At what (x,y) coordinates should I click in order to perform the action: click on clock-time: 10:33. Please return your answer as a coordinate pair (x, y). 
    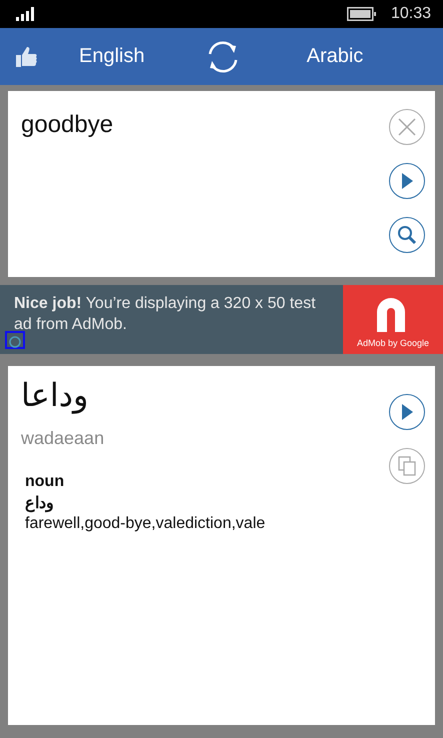
    Looking at the image, I should click on (410, 14).